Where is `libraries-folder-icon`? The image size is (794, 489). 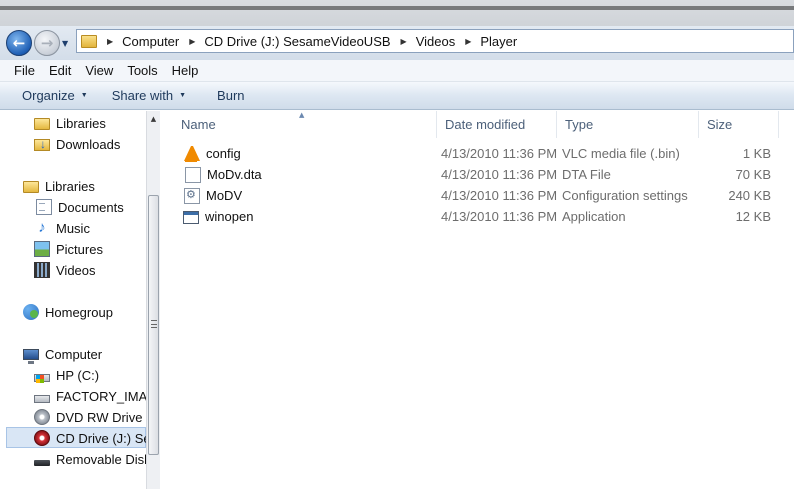 libraries-folder-icon is located at coordinates (42, 124).